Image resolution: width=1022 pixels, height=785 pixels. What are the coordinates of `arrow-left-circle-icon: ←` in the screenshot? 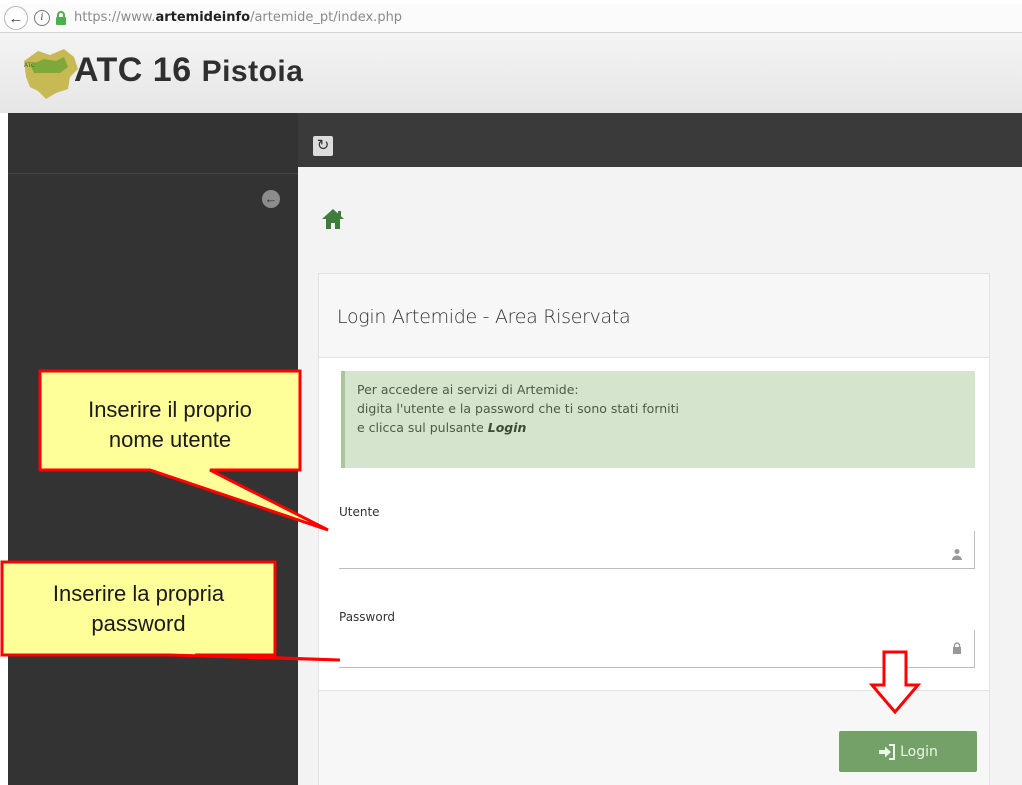 It's located at (271, 199).